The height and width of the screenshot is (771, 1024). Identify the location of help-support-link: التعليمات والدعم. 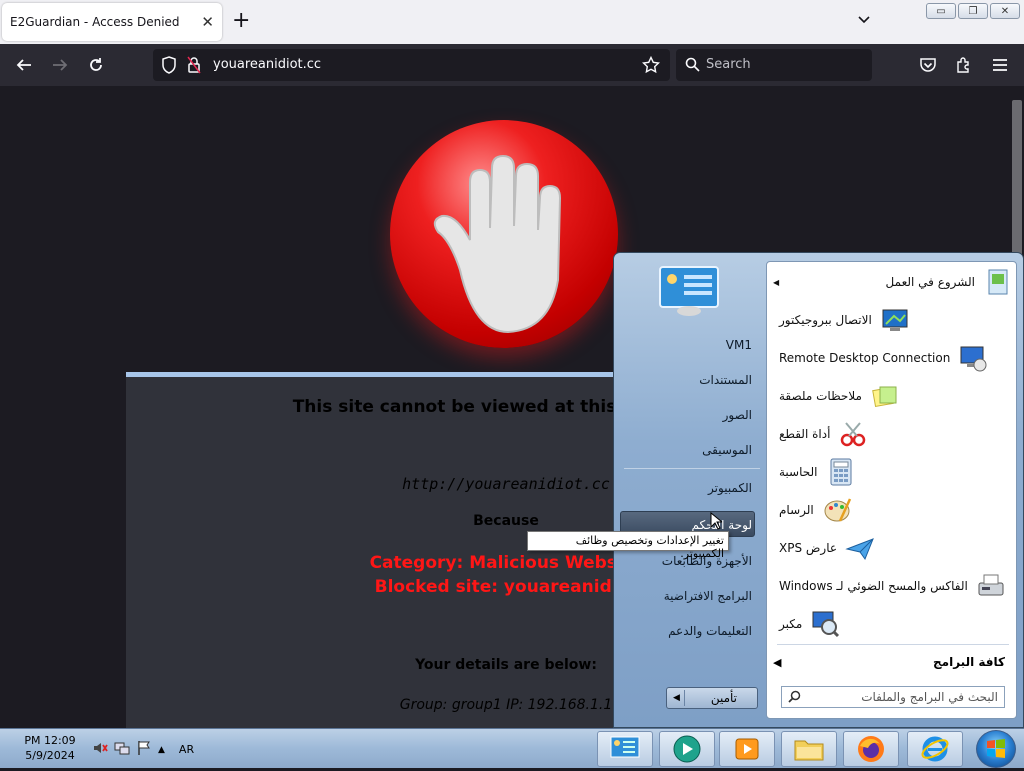
(687, 631).